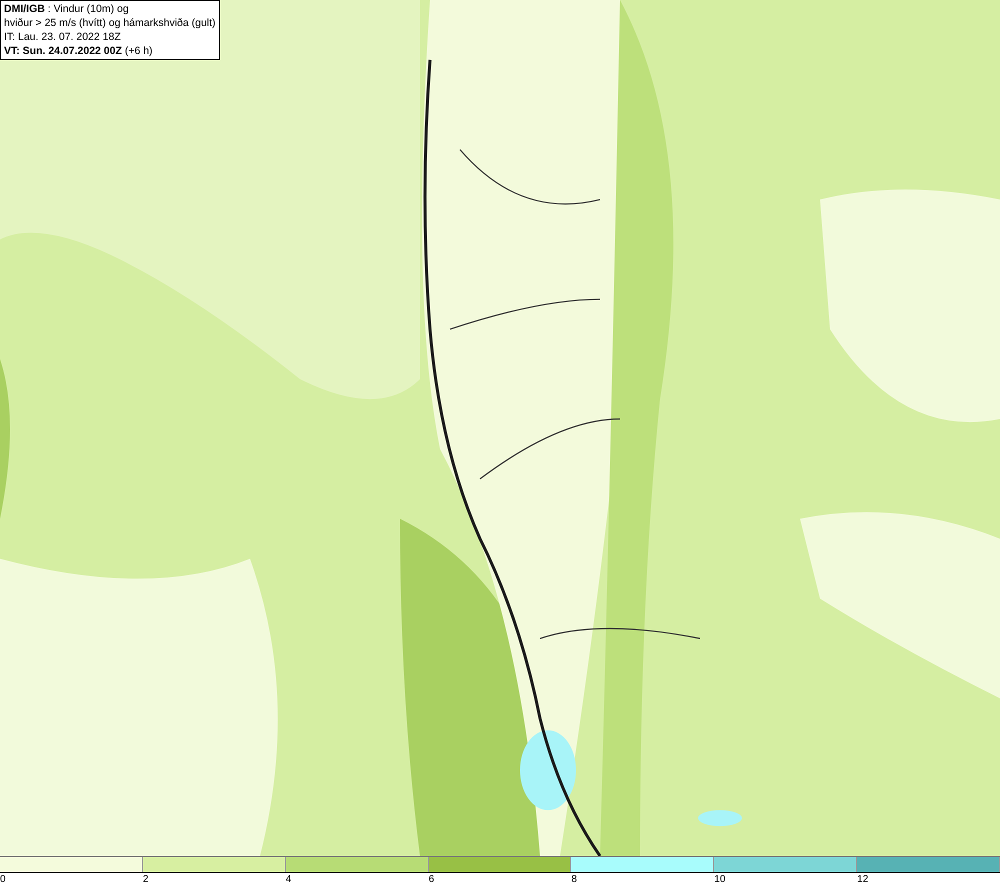  Describe the element at coordinates (431, 880) in the screenshot. I see `scale-tick-label: 6` at that location.